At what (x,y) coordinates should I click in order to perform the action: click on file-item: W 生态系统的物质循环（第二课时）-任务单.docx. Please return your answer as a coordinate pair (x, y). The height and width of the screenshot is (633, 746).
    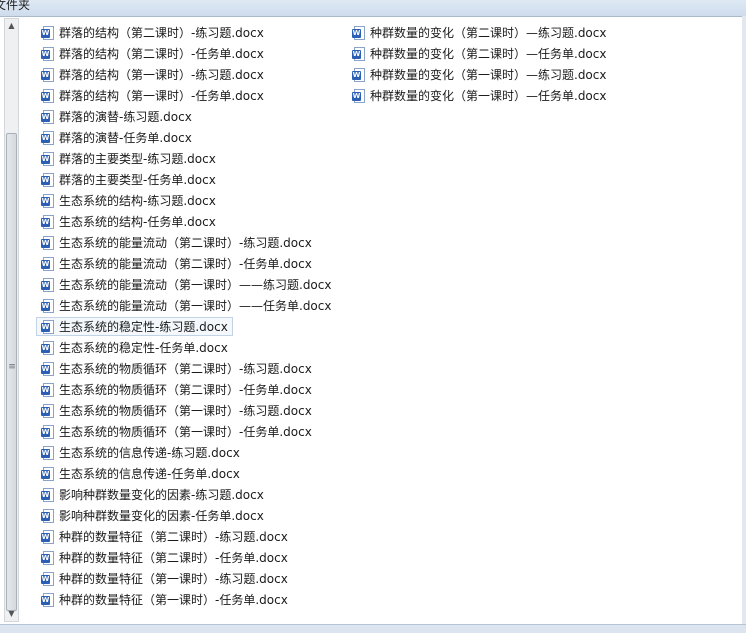
    Looking at the image, I should click on (176, 389).